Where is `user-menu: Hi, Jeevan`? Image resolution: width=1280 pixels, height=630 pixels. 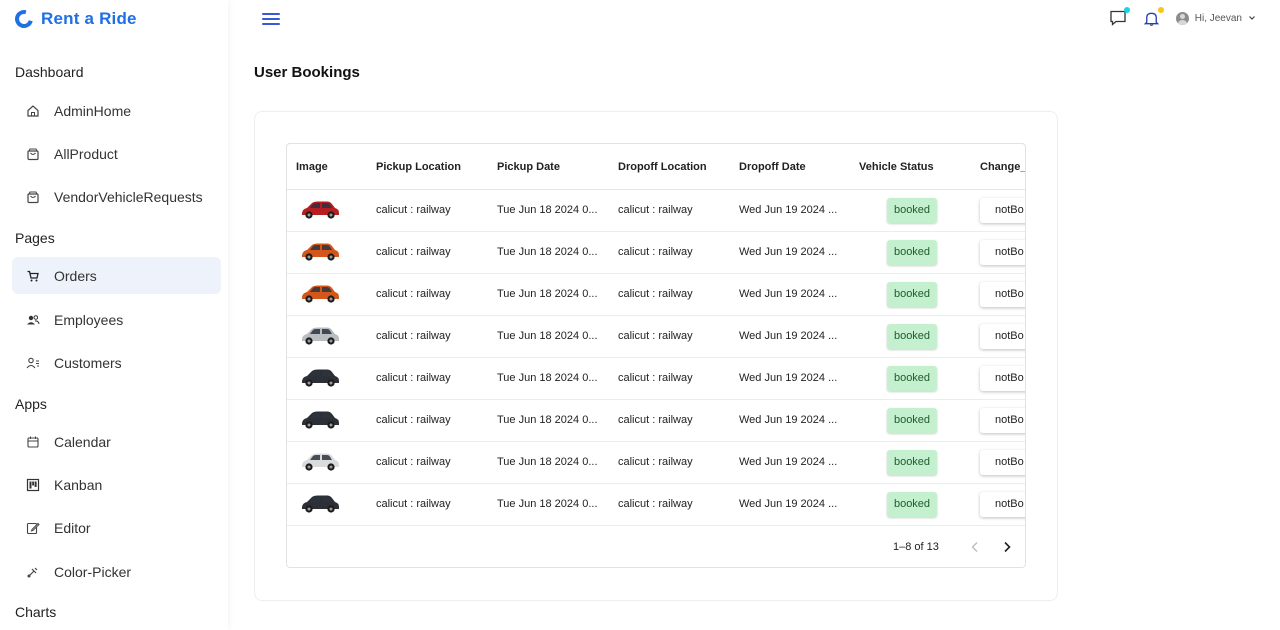
user-menu: Hi, Jeevan is located at coordinates (1215, 18).